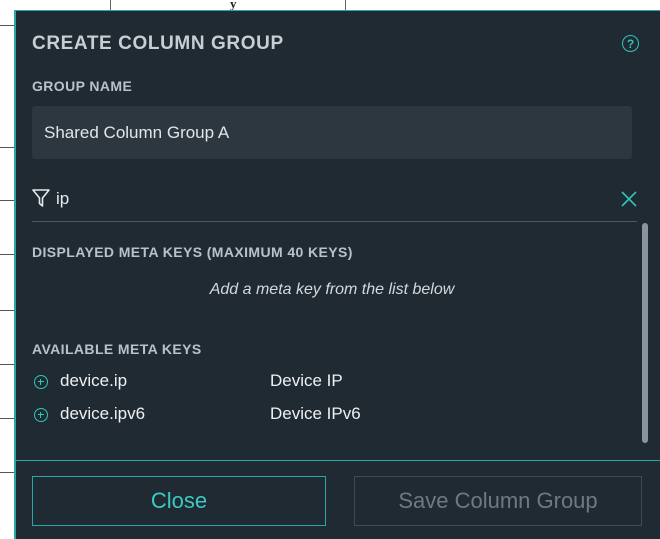 The image size is (660, 539). What do you see at coordinates (306, 380) in the screenshot?
I see `meta-key-description: Device IP` at bounding box center [306, 380].